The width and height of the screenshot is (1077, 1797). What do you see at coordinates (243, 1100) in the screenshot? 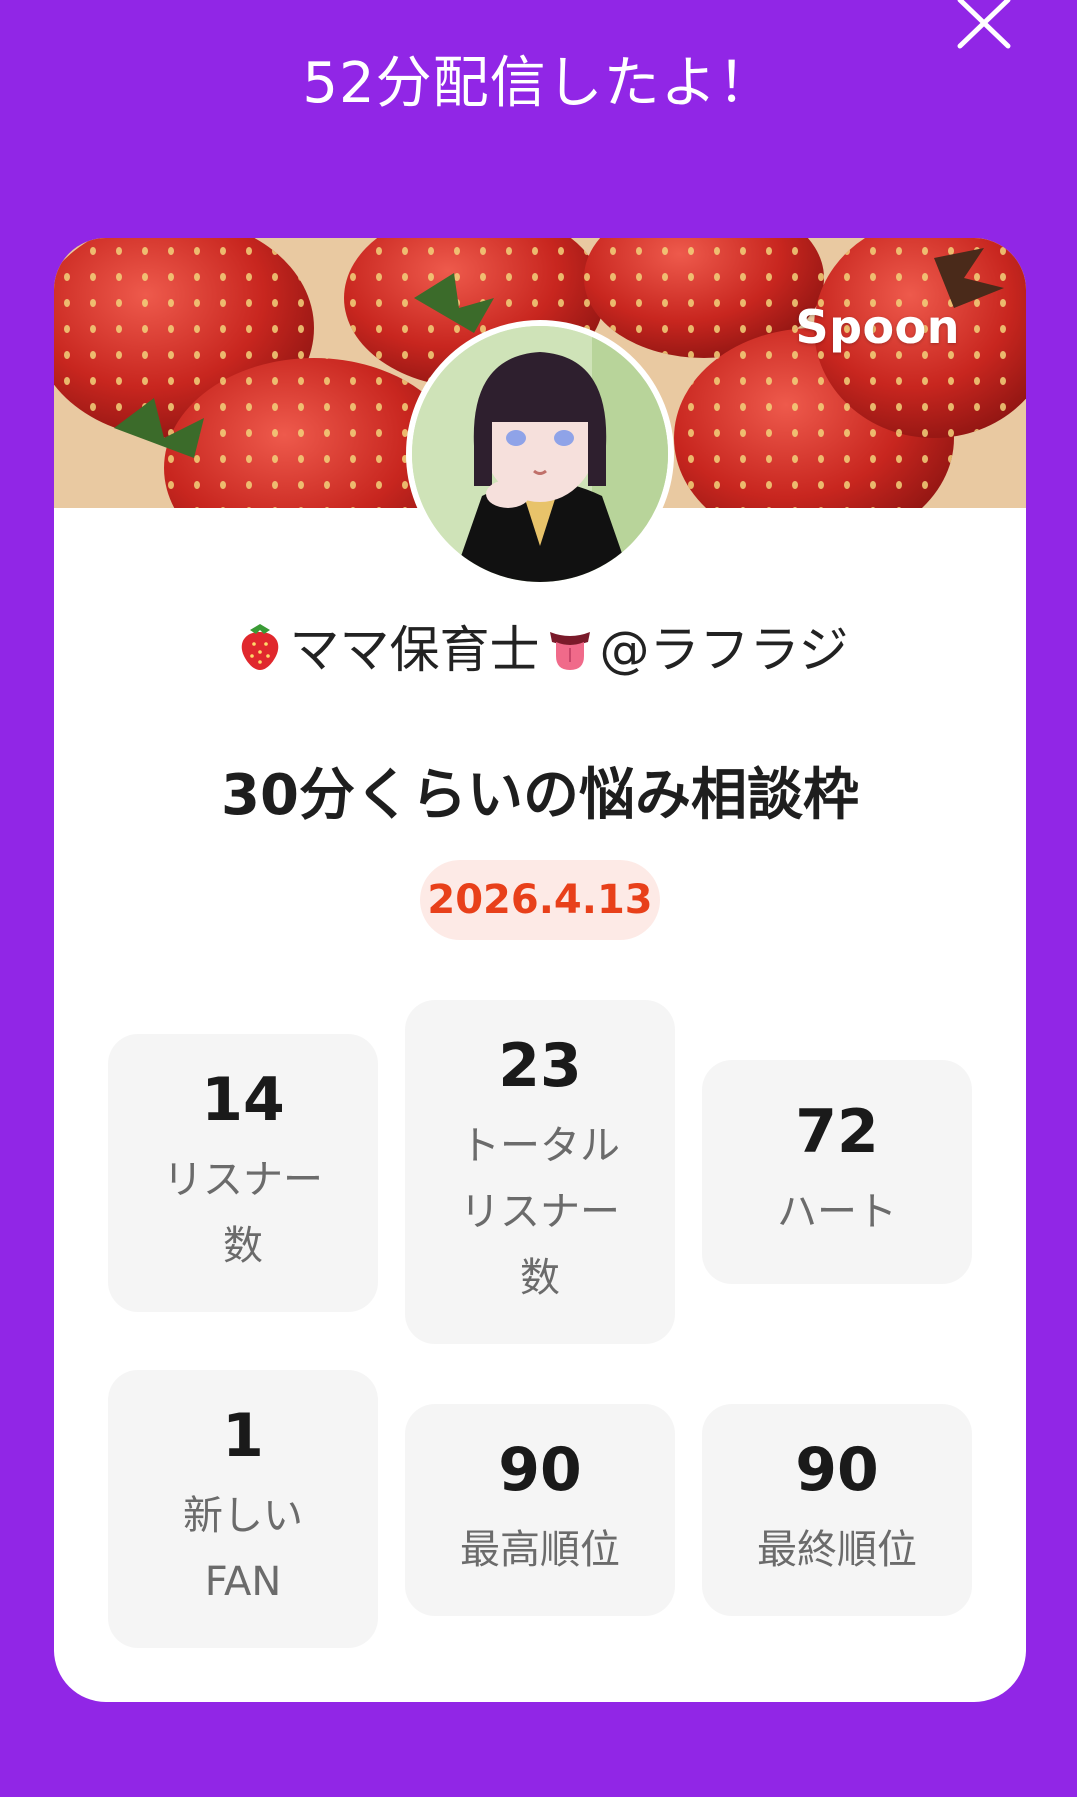
I see `stat-value: 14` at bounding box center [243, 1100].